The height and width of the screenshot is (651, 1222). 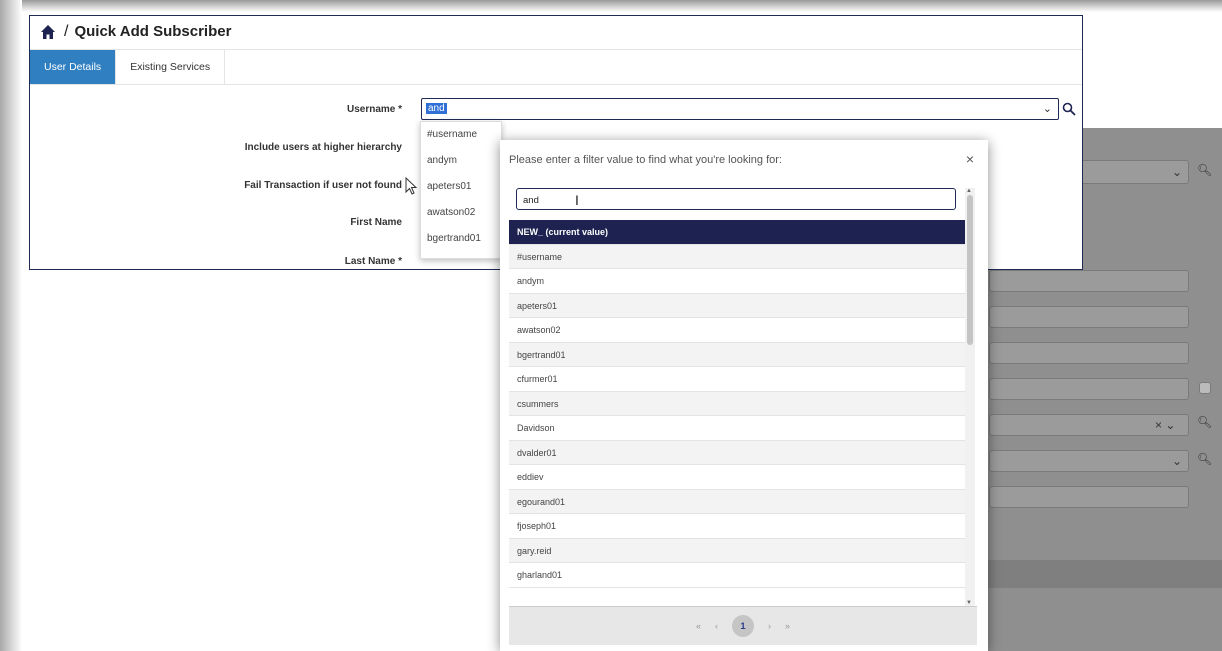 I want to click on list-item: #username, so click(x=737, y=256).